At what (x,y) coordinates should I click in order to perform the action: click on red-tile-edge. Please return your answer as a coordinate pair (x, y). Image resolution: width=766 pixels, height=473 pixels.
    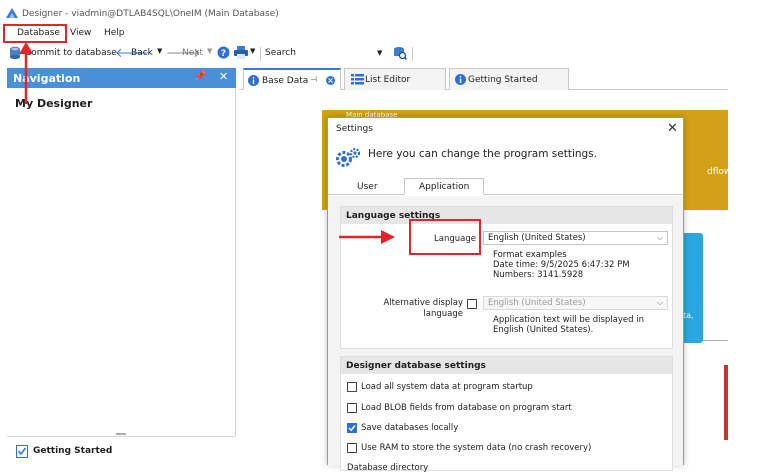
    Looking at the image, I should click on (726, 402).